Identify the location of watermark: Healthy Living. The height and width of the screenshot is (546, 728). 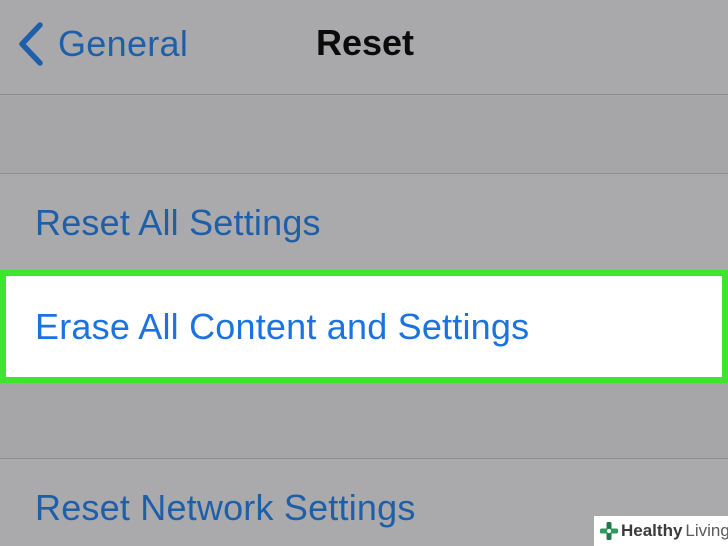
(661, 531).